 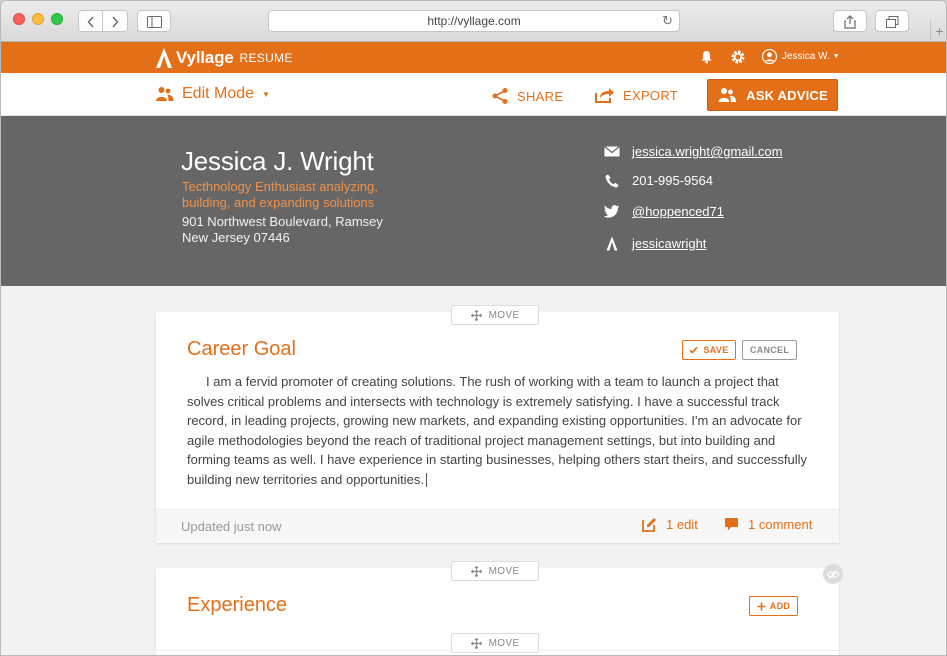 I want to click on profile-name: Jessica J. Wright, so click(x=277, y=161).